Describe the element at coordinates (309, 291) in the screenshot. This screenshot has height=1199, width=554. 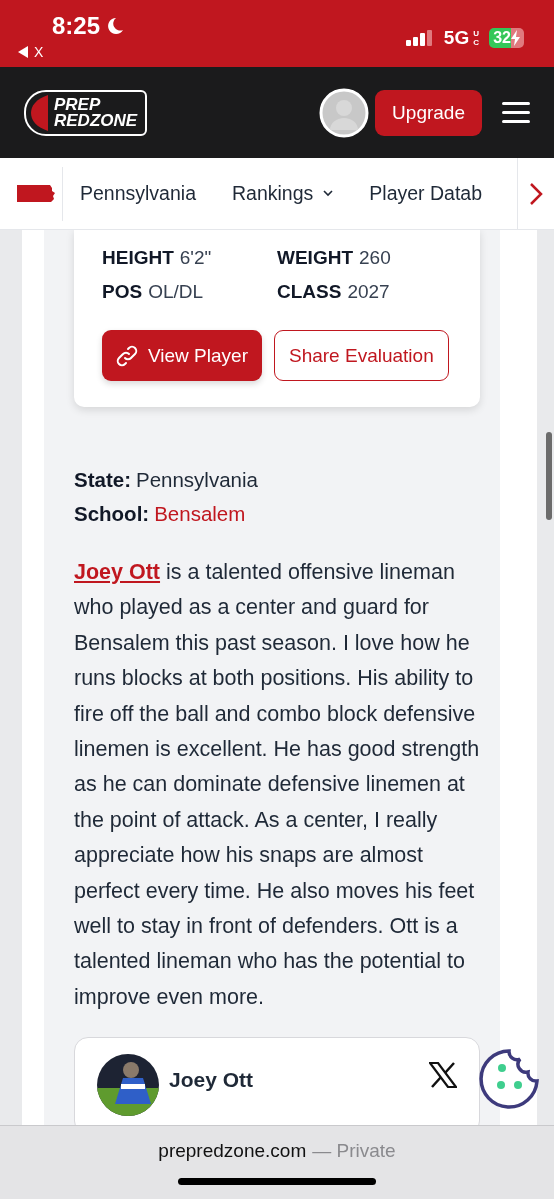
I see `stat-label: CLASS` at that location.